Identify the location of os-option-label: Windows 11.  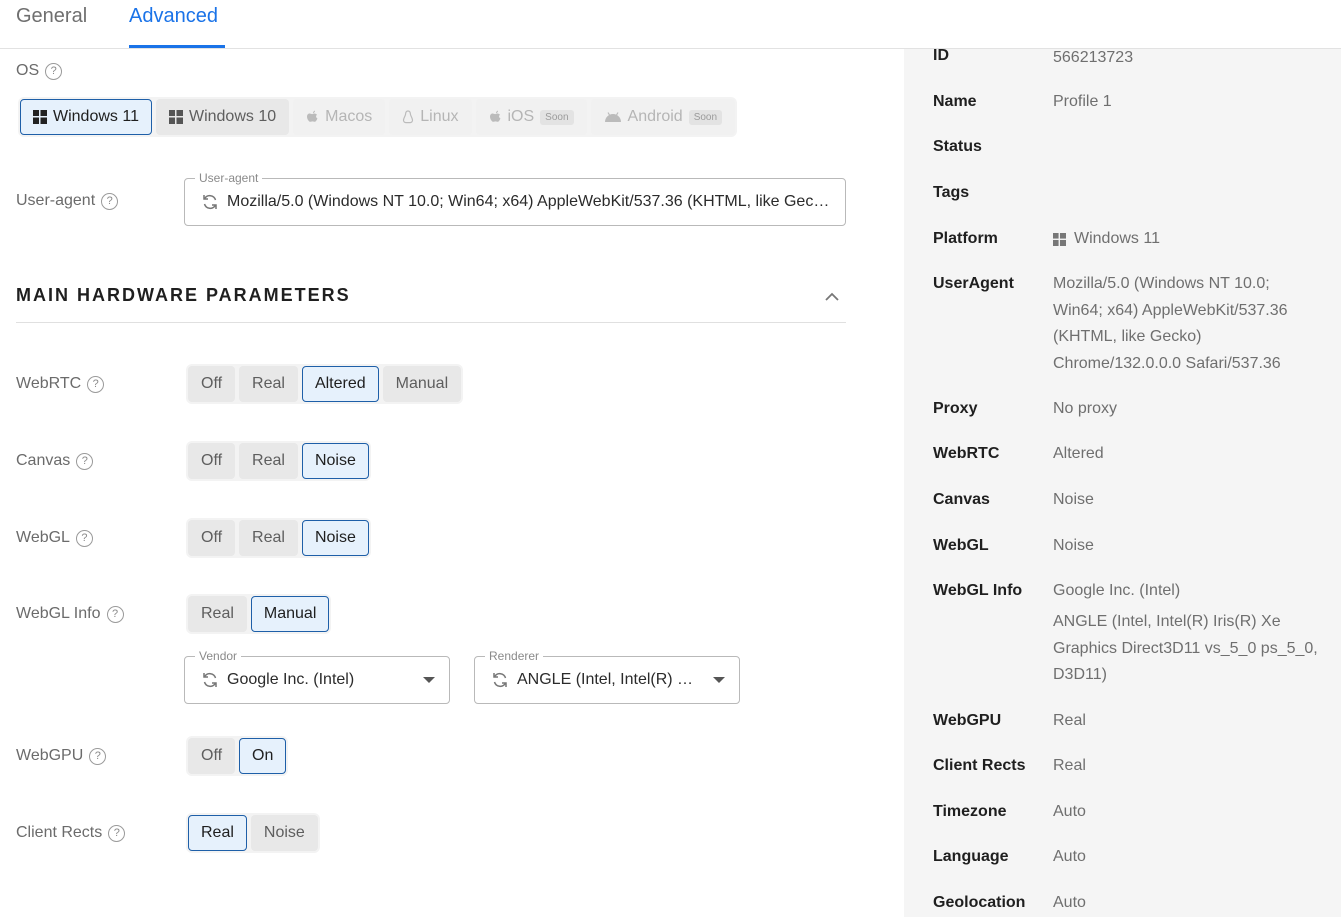
(96, 116).